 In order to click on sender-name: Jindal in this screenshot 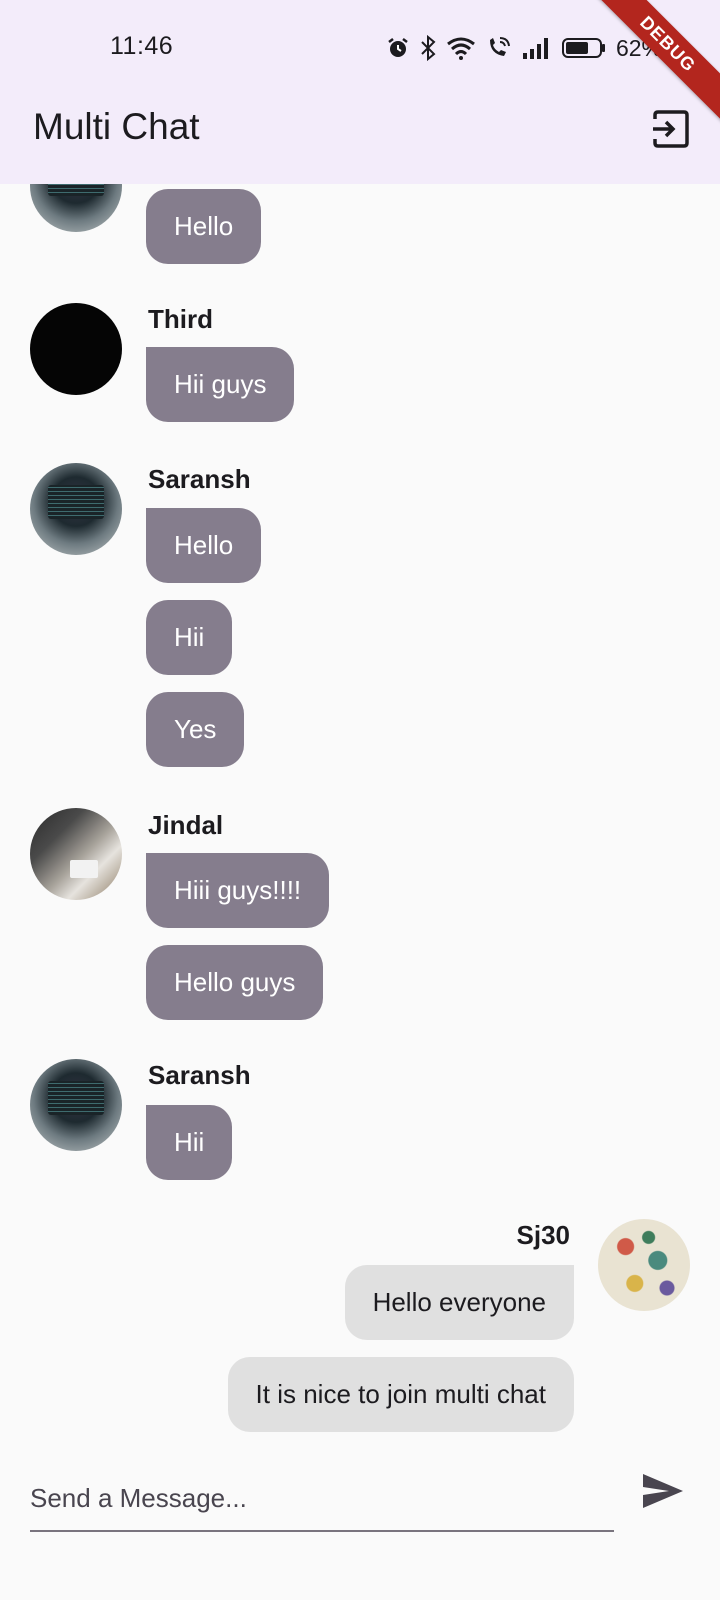, I will do `click(186, 825)`.